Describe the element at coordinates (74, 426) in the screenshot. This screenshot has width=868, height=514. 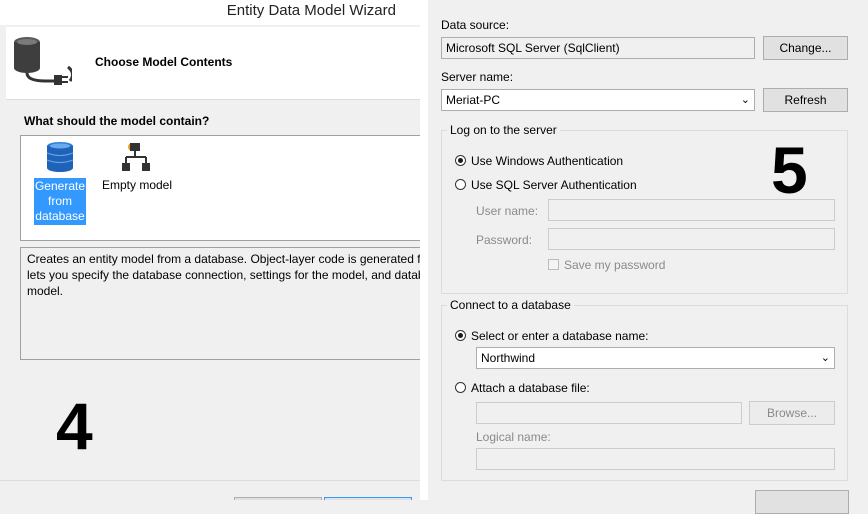
I see `step-number-label: 4` at that location.